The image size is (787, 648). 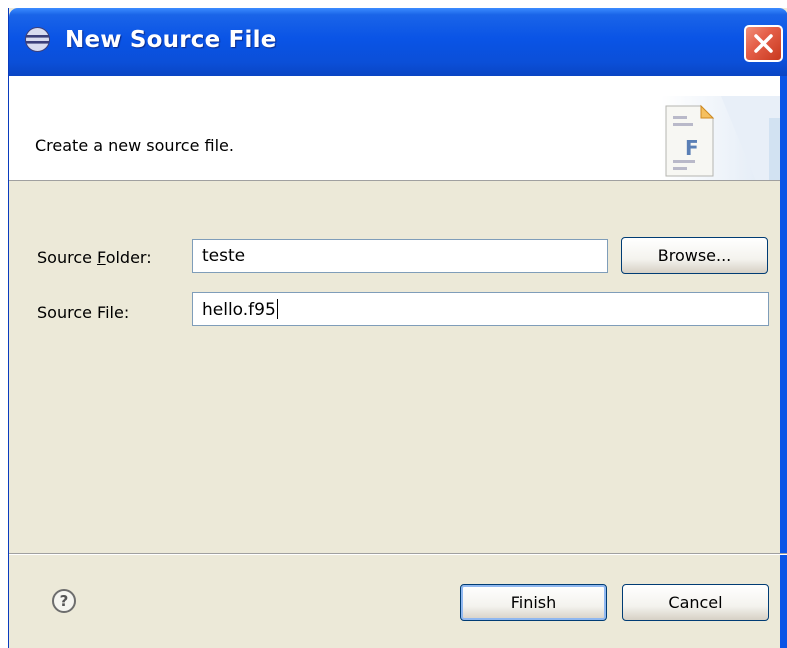 I want to click on footer-separator, so click(x=398, y=554).